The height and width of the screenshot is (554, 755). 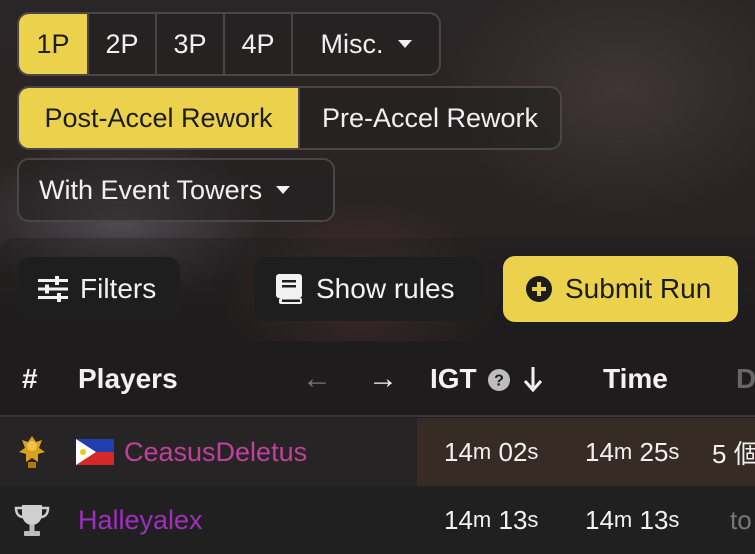 I want to click on sort-descending-icon, so click(x=533, y=379).